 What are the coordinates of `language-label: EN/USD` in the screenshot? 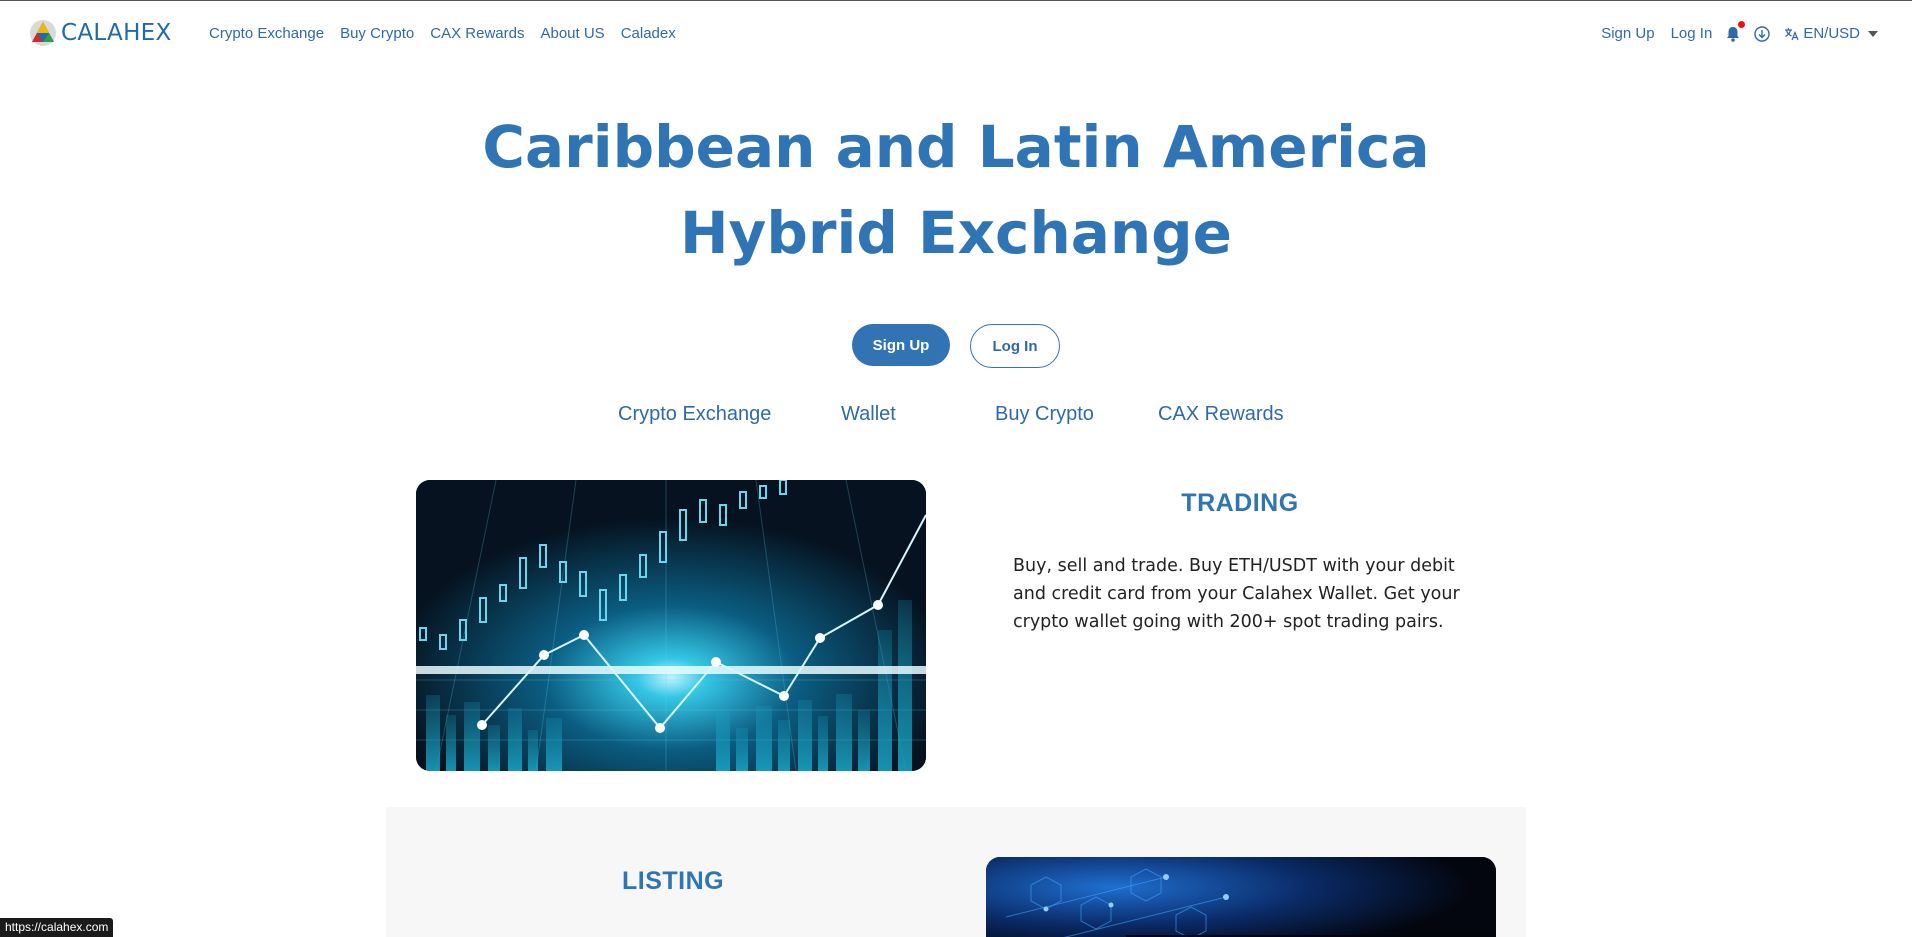 It's located at (1831, 33).